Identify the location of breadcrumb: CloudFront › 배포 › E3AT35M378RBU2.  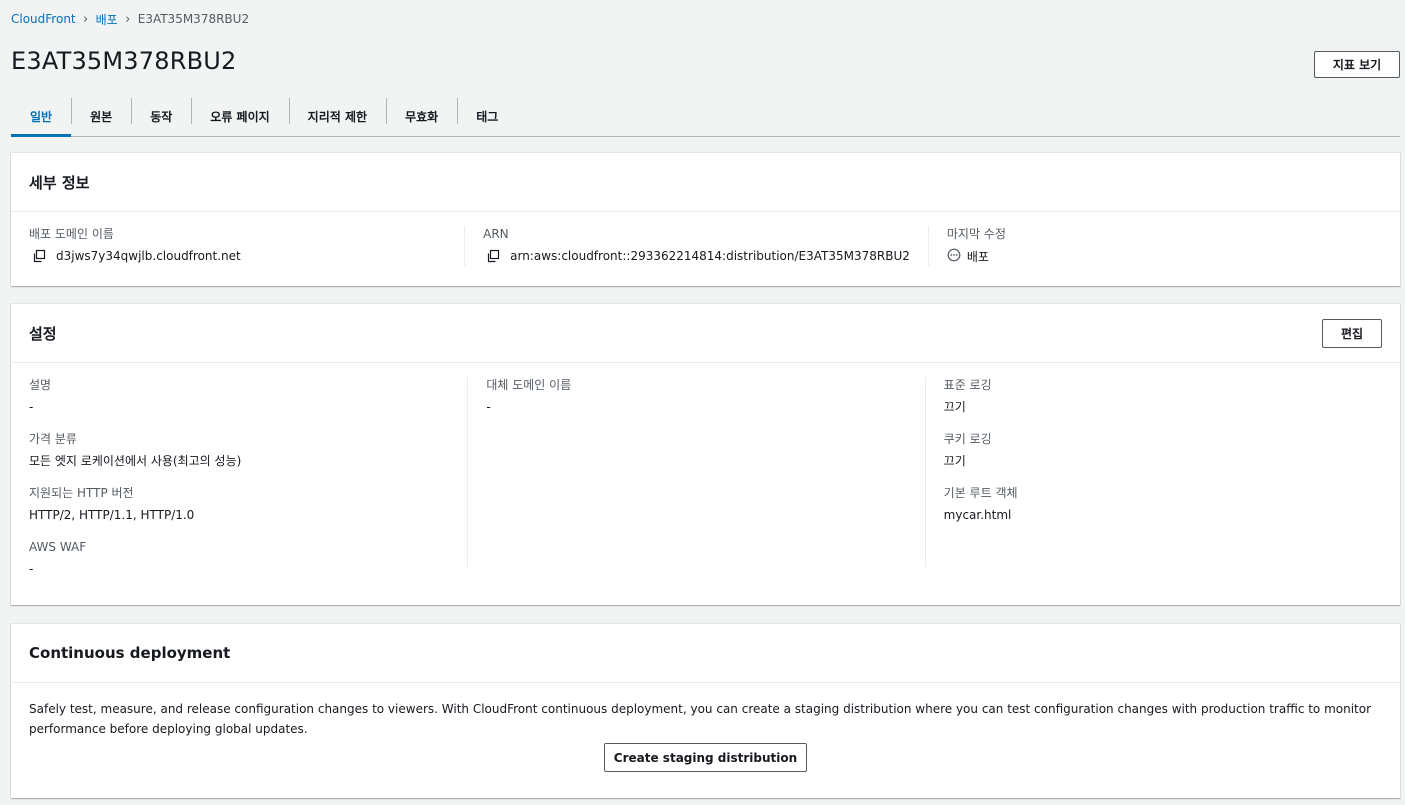
(130, 19).